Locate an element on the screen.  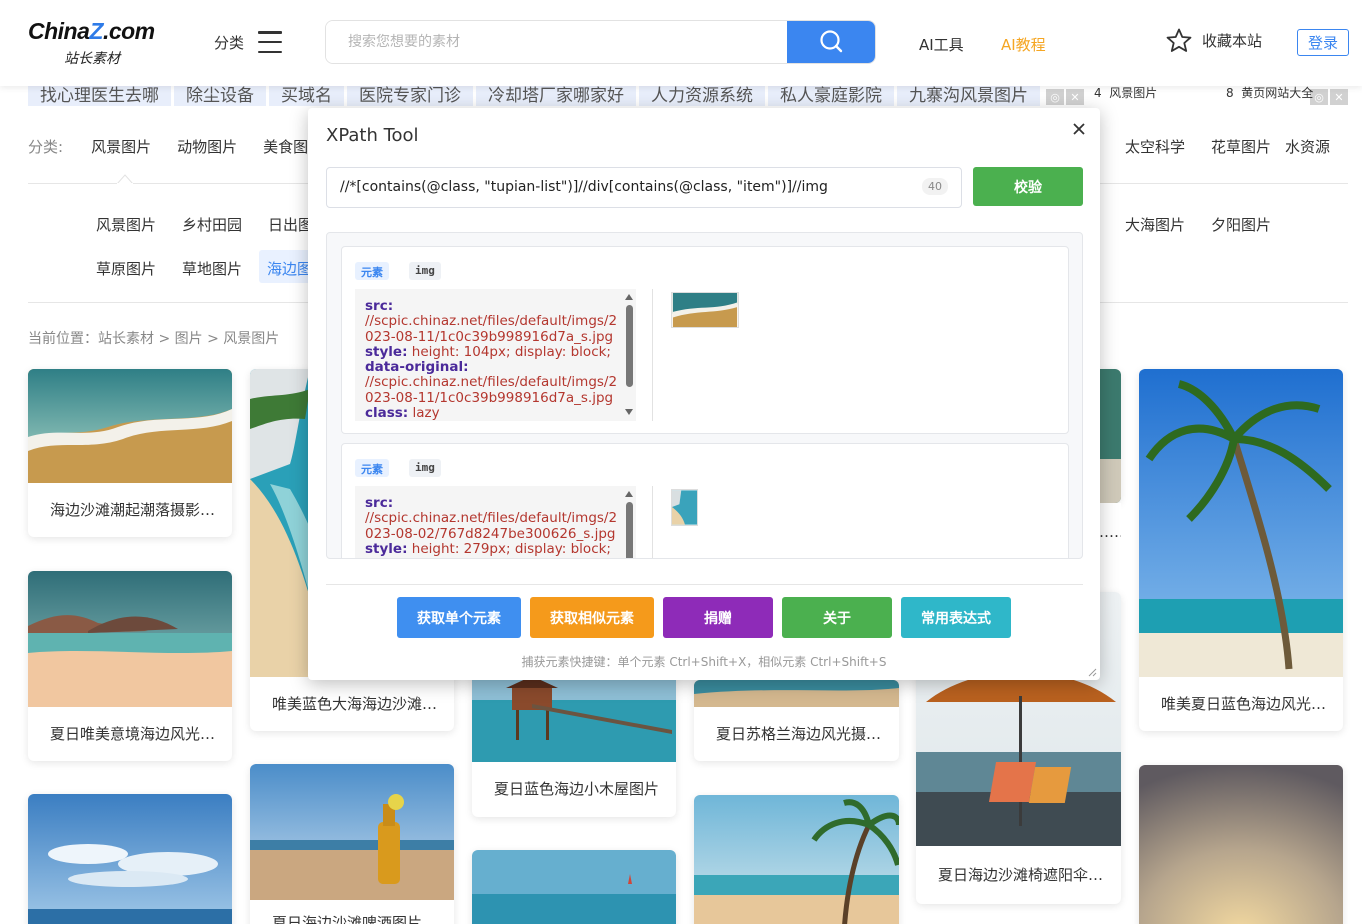
ad-numbered-link: 4 风景图片 is located at coordinates (1125, 92).